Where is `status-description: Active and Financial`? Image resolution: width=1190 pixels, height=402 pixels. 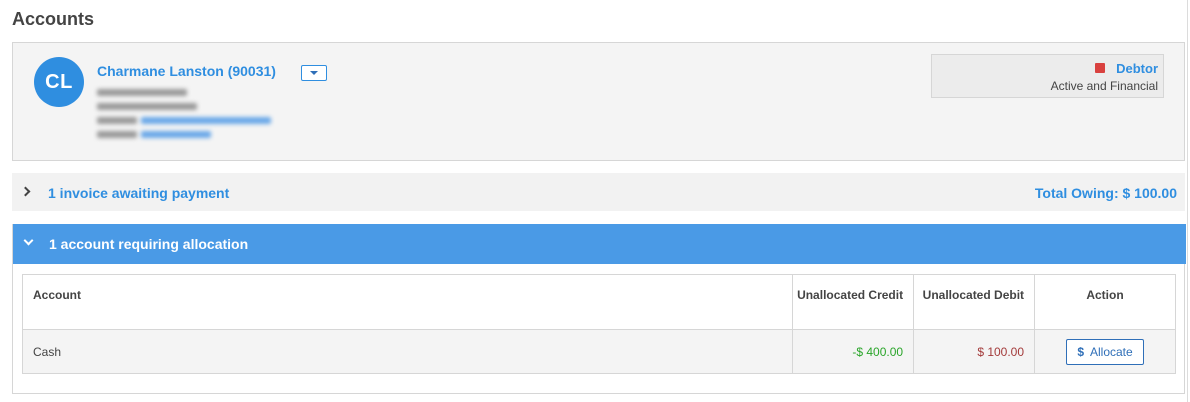 status-description: Active and Financial is located at coordinates (1104, 86).